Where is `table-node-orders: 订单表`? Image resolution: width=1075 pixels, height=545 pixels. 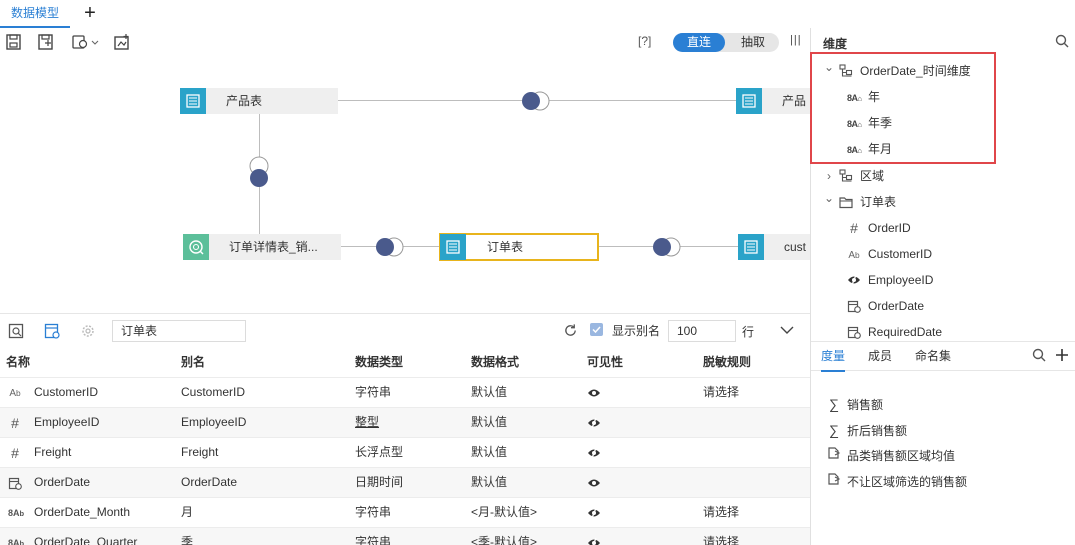 table-node-orders: 订单表 is located at coordinates (519, 247).